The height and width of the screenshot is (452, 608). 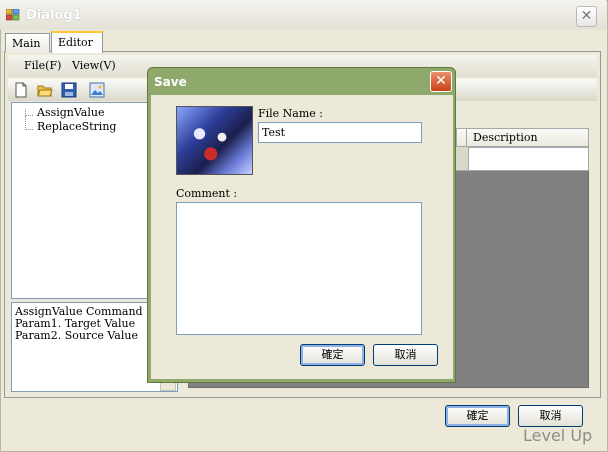 What do you see at coordinates (97, 90) in the screenshot?
I see `image-icon` at bounding box center [97, 90].